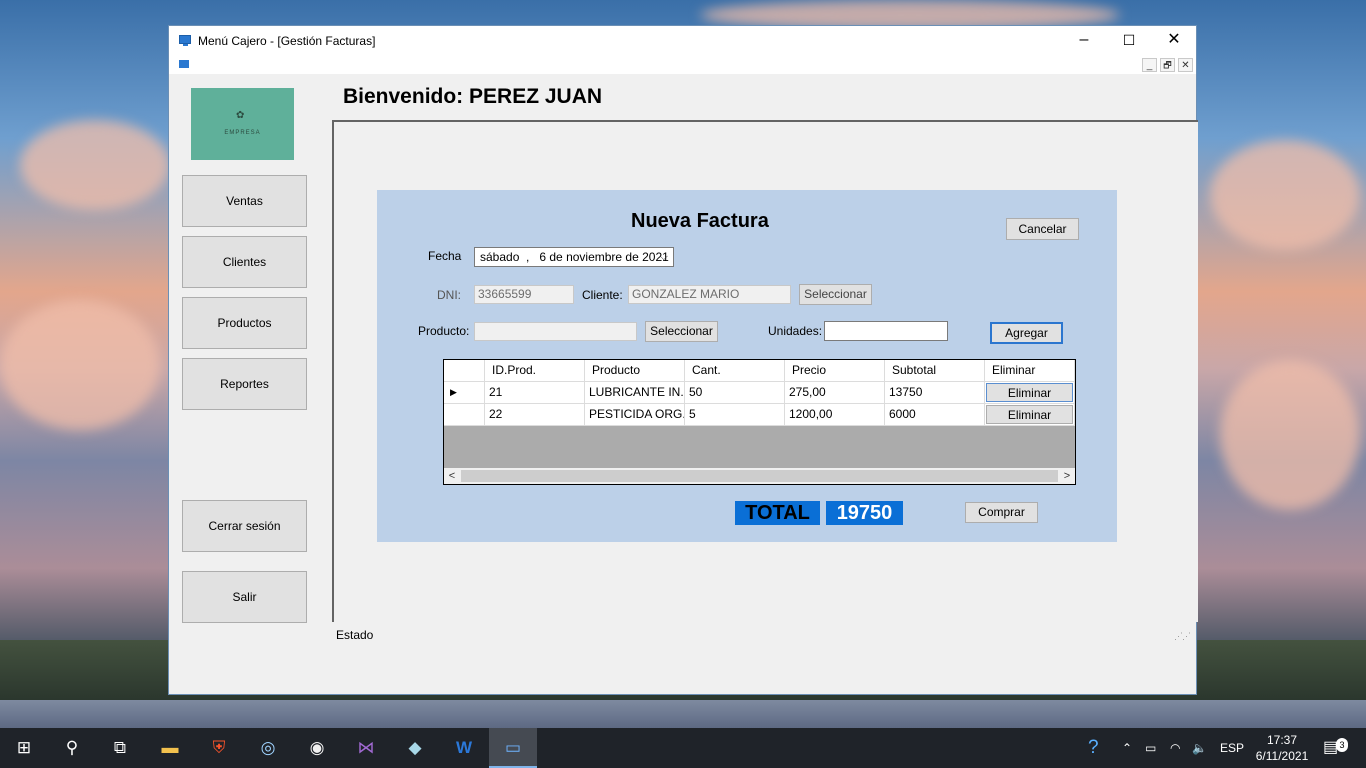 The width and height of the screenshot is (1366, 768). Describe the element at coordinates (935, 393) in the screenshot. I see `cell-subtotal: 13750` at that location.